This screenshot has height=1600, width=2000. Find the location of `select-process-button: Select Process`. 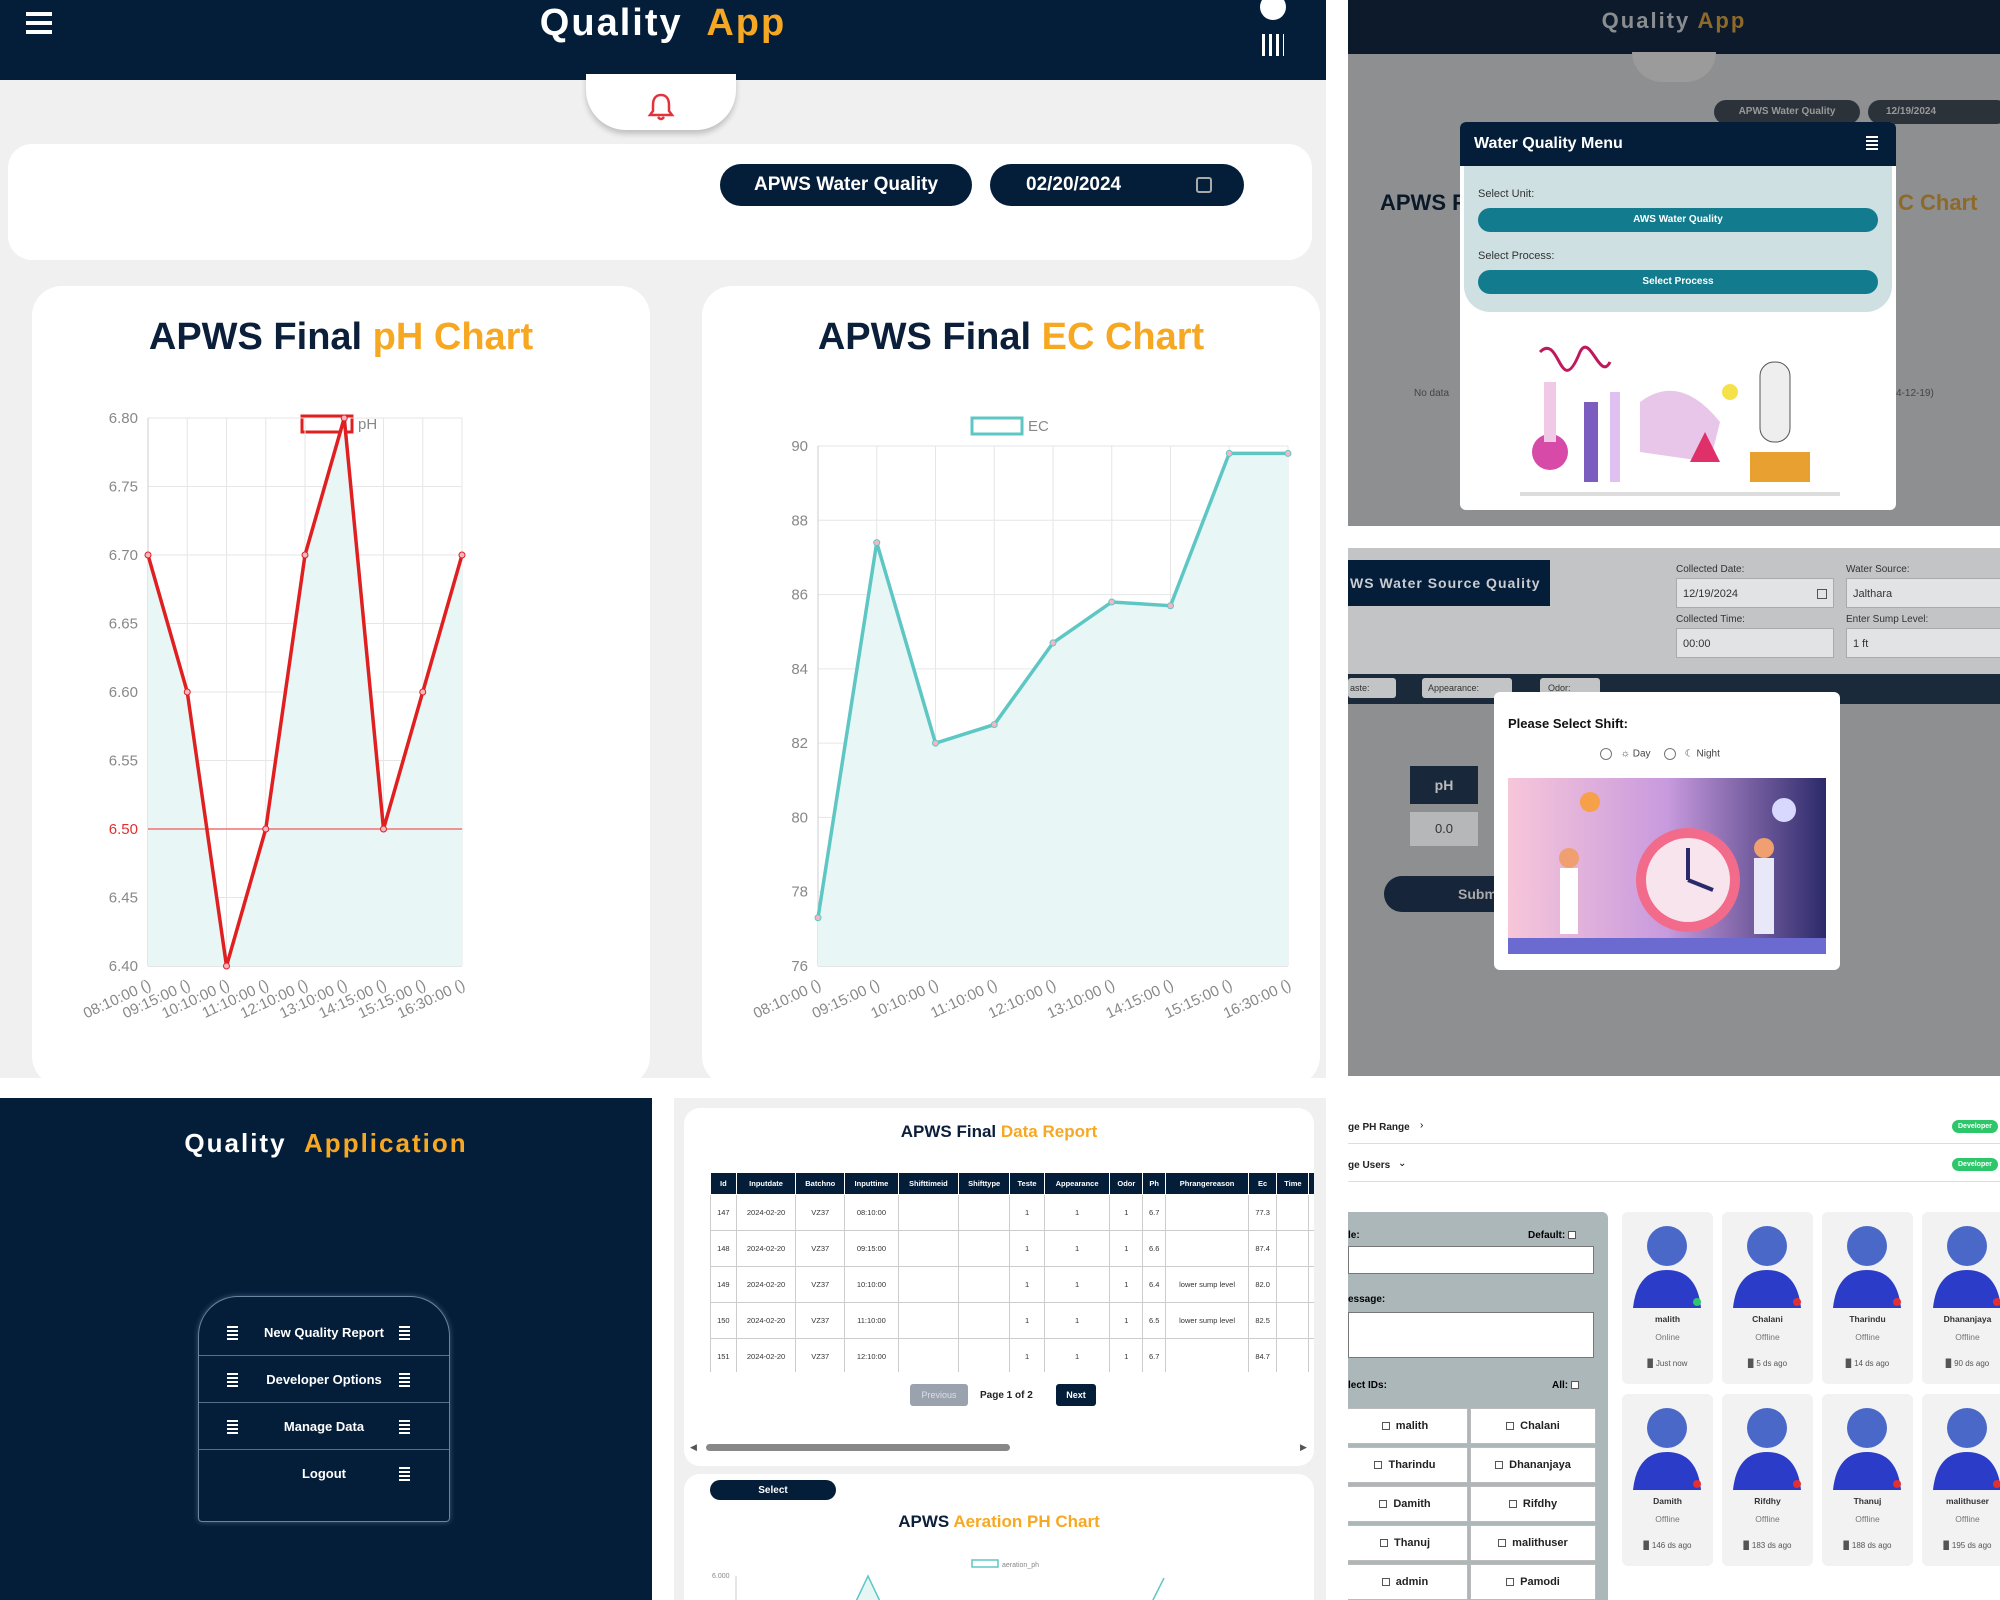

select-process-button: Select Process is located at coordinates (1678, 282).